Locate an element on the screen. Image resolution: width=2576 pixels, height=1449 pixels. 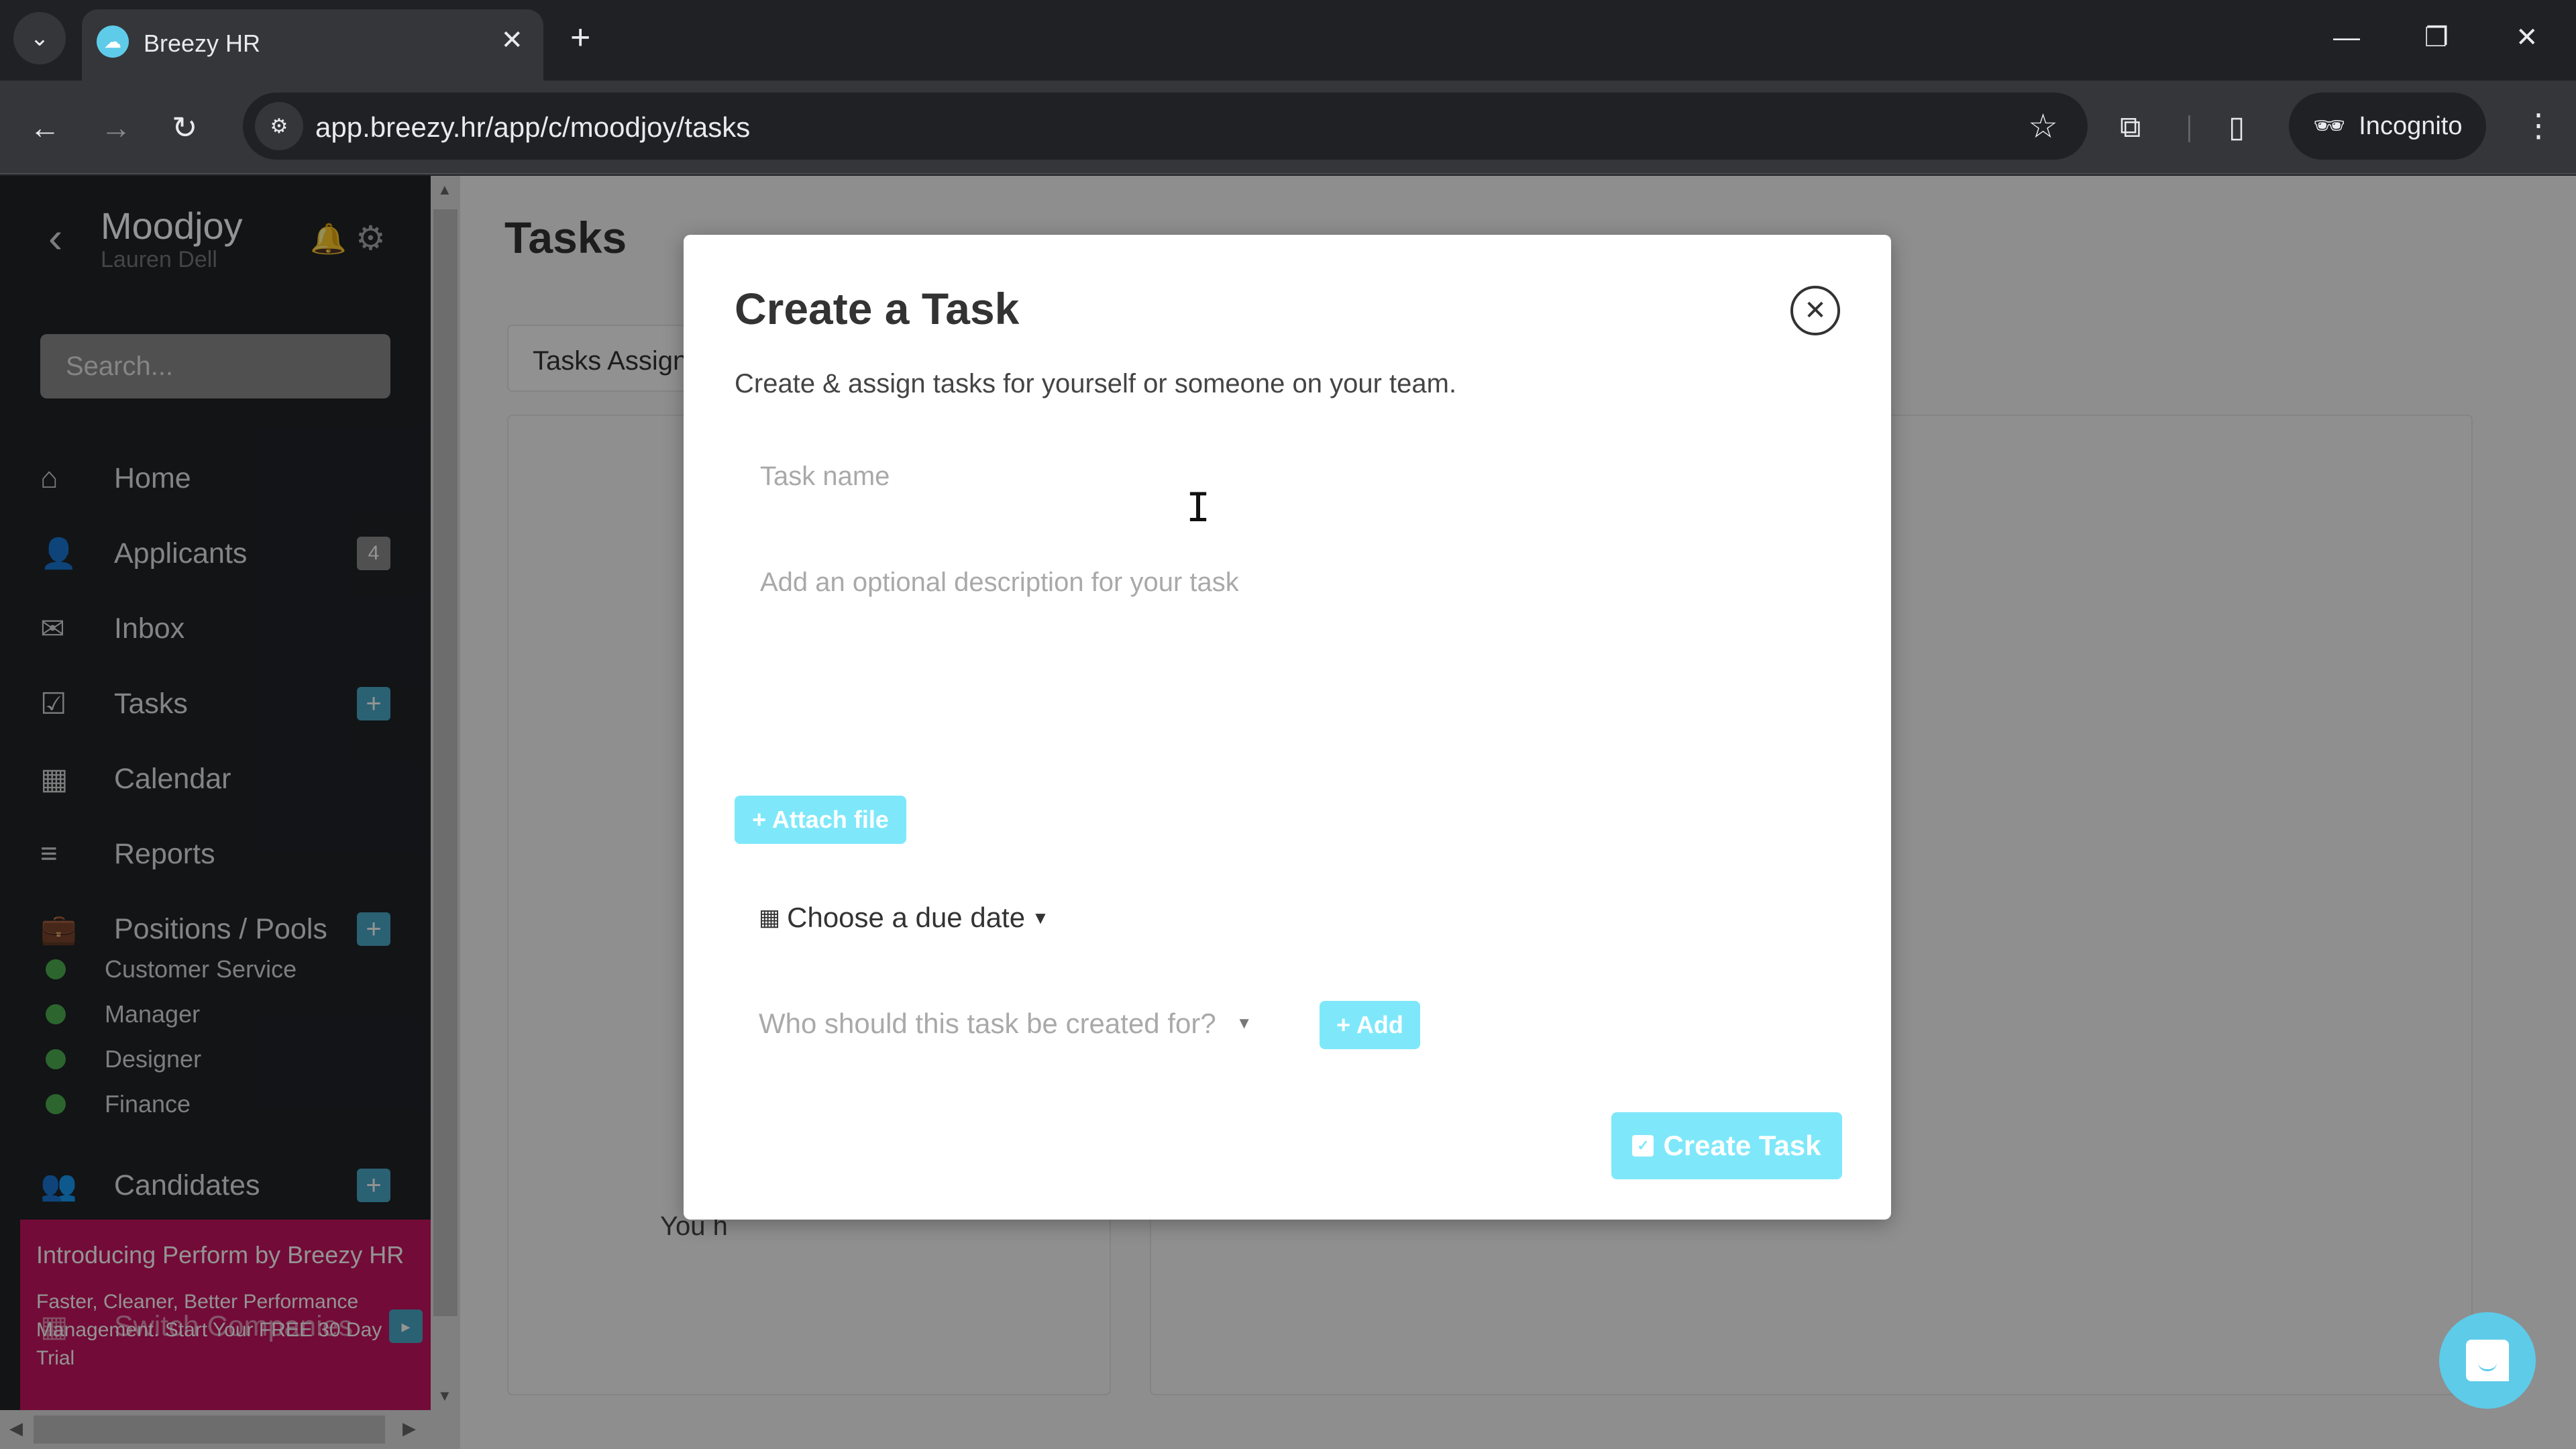
checkbox-icon: ✓ is located at coordinates (1643, 1146).